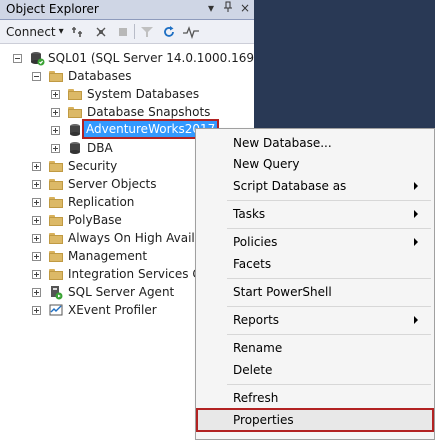  I want to click on object-explorer-titlebar: Object Explorer ▾ ×, so click(127, 10).